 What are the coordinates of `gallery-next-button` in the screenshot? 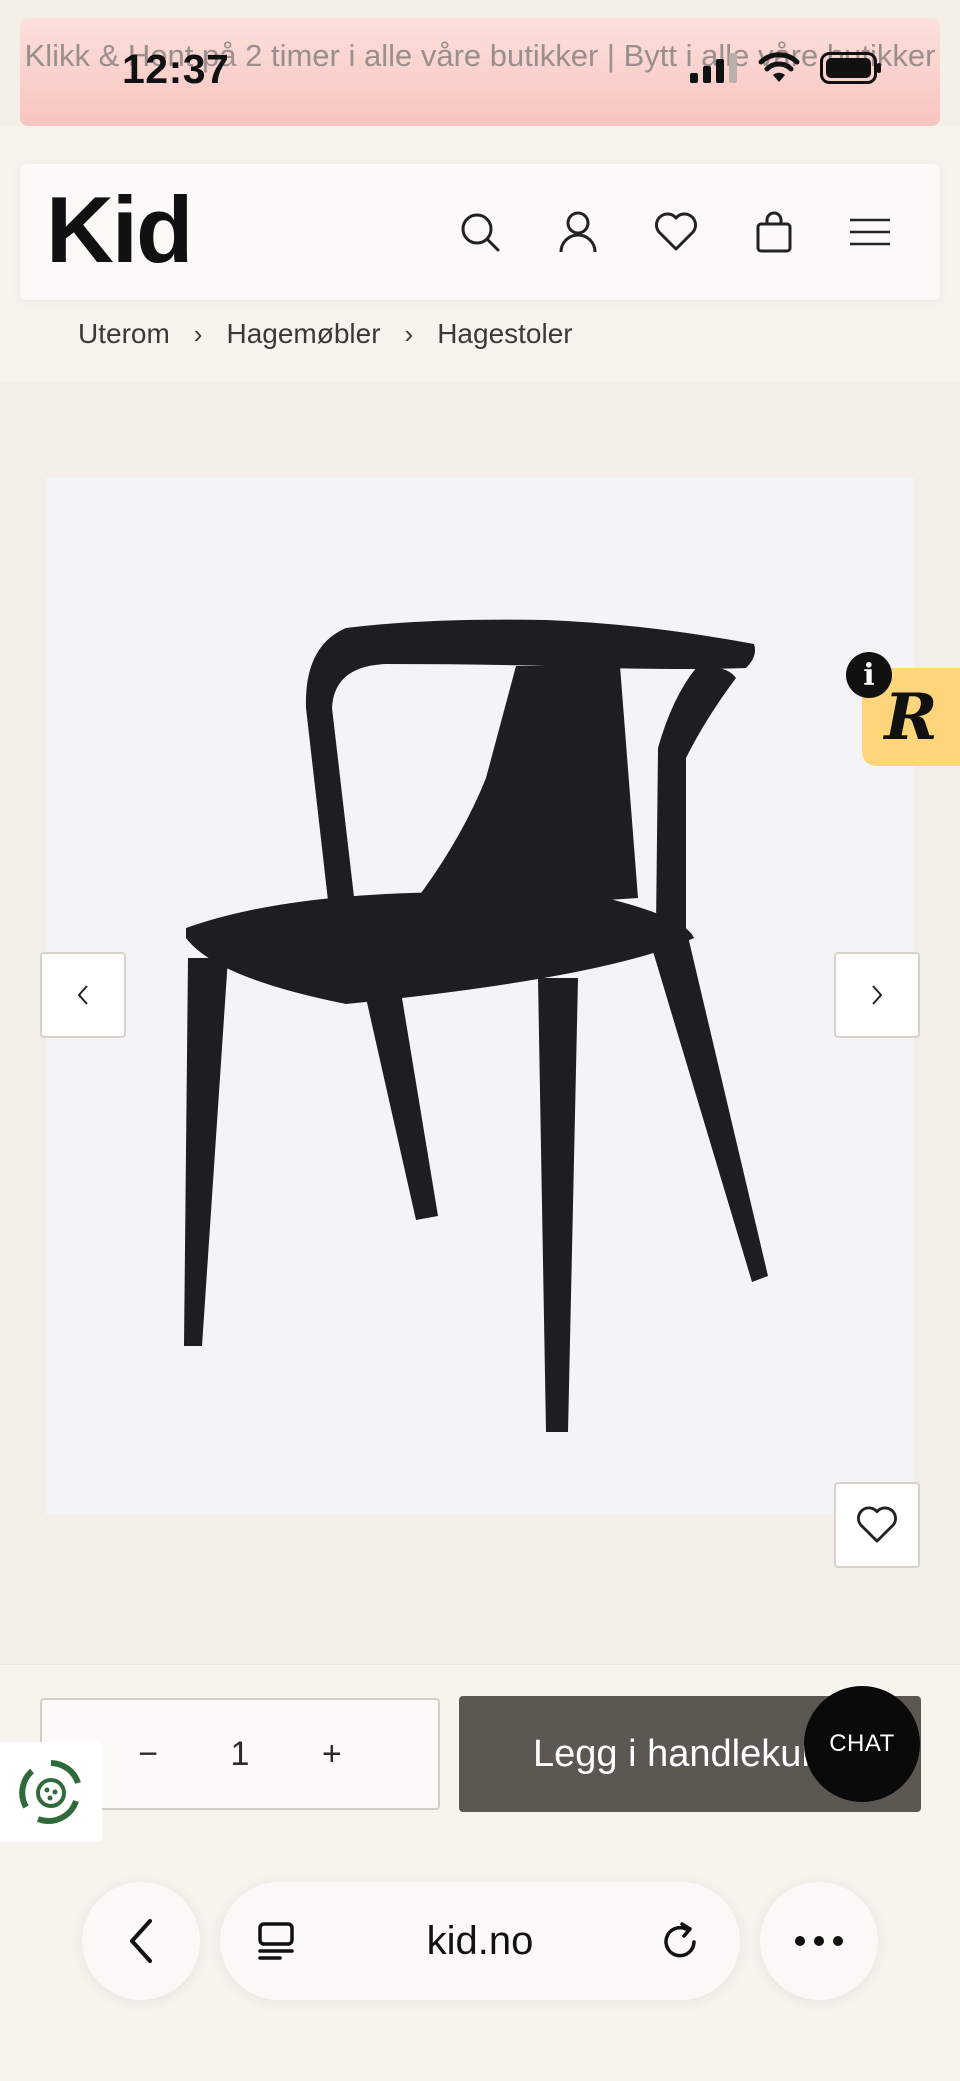 It's located at (877, 995).